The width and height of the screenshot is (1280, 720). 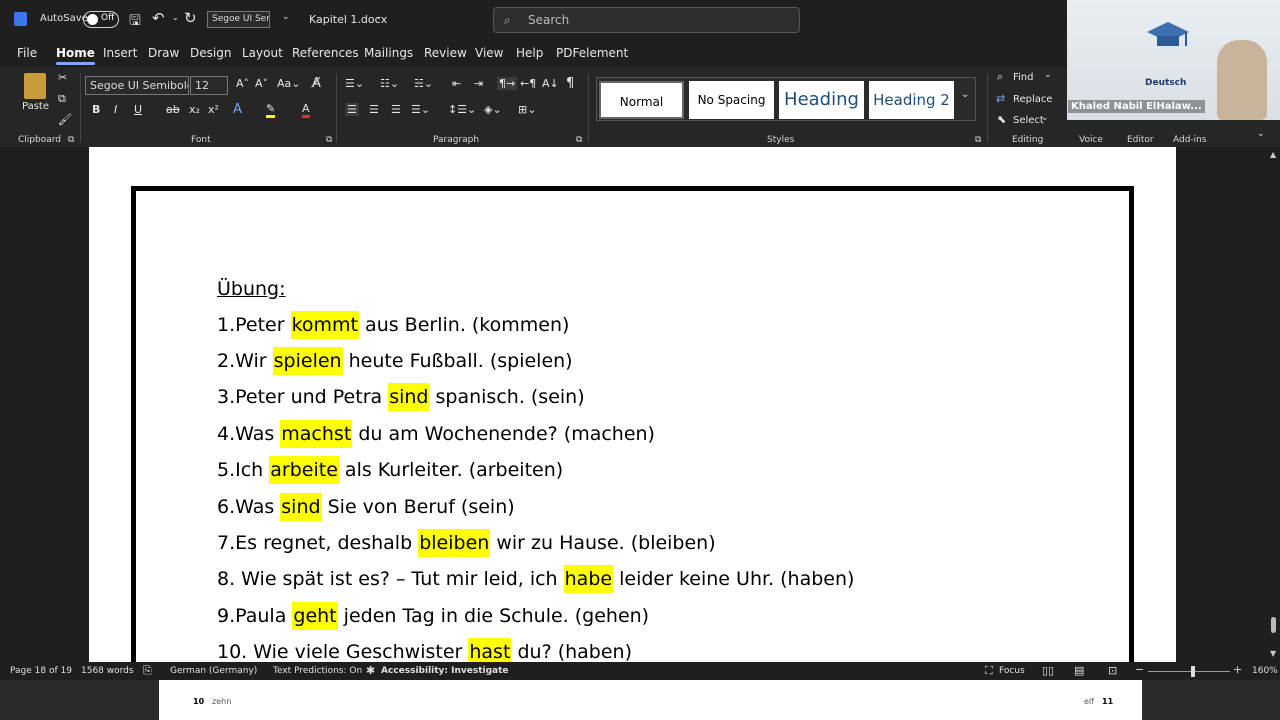 I want to click on font-launcher-icon: ⧉, so click(x=329, y=140).